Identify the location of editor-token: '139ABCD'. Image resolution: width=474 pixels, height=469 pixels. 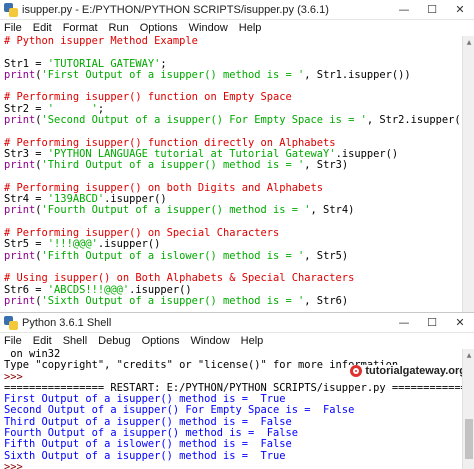
(76, 199).